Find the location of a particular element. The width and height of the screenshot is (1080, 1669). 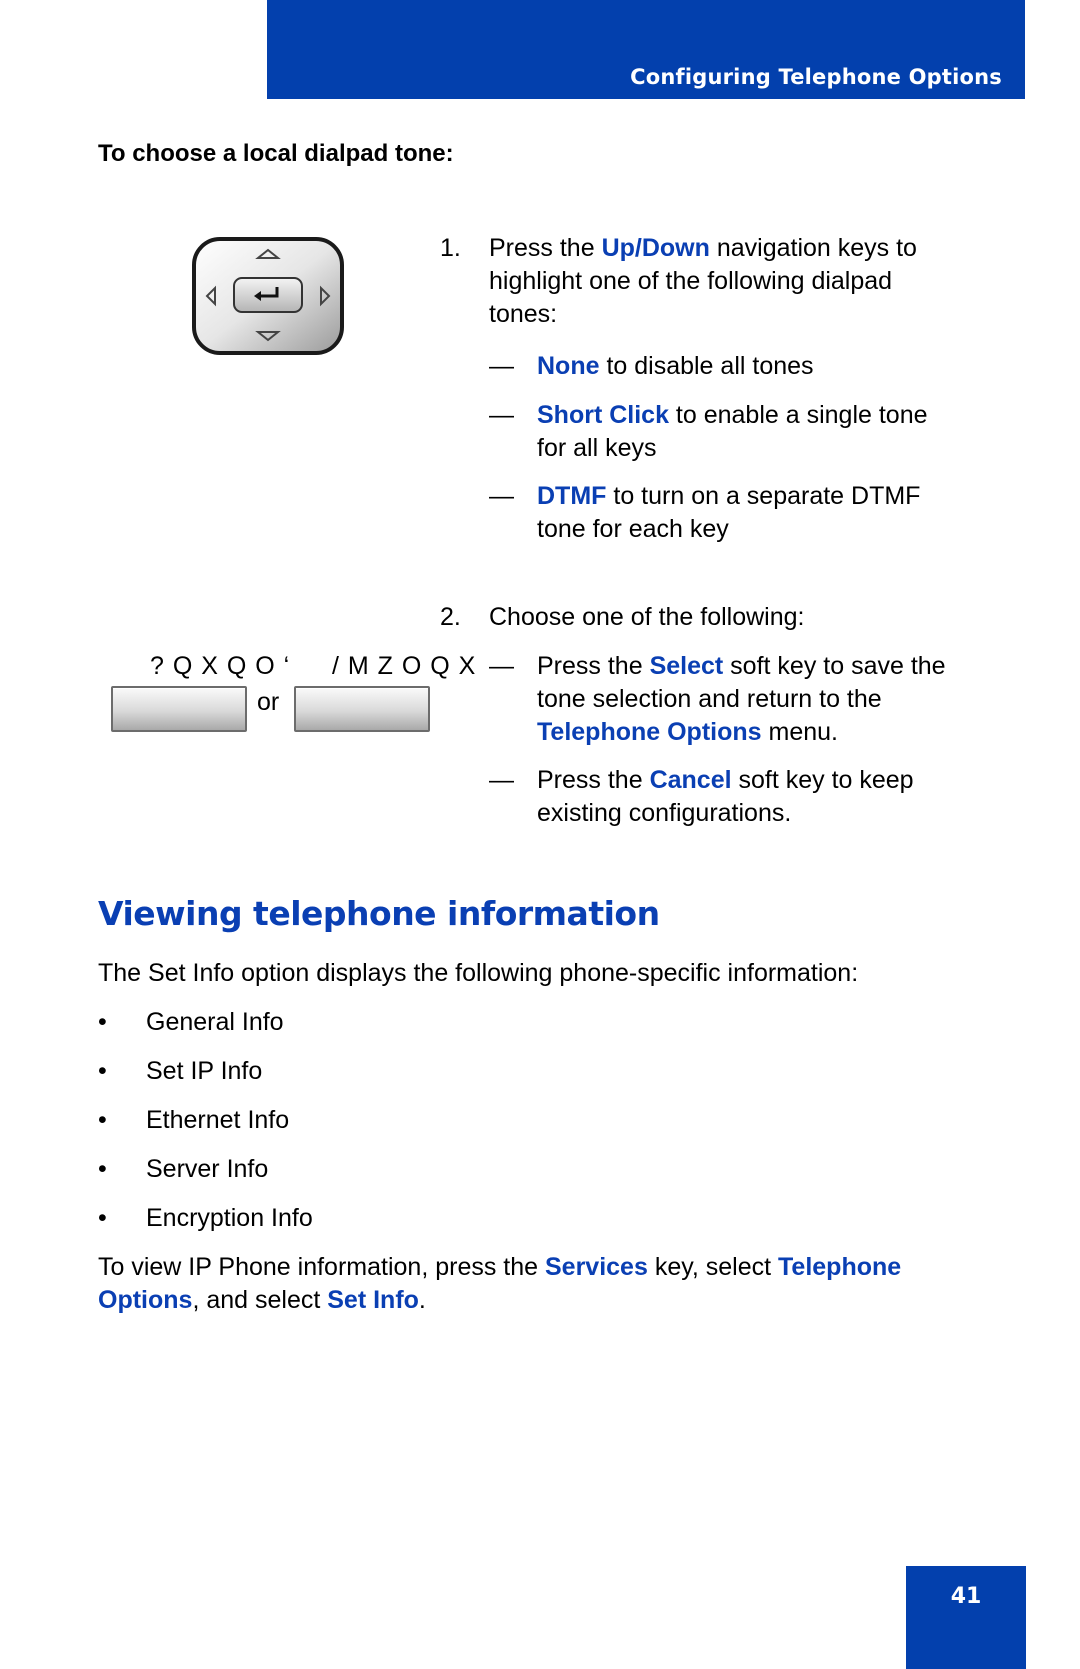

list-item: Set IP Info is located at coordinates (204, 1071).